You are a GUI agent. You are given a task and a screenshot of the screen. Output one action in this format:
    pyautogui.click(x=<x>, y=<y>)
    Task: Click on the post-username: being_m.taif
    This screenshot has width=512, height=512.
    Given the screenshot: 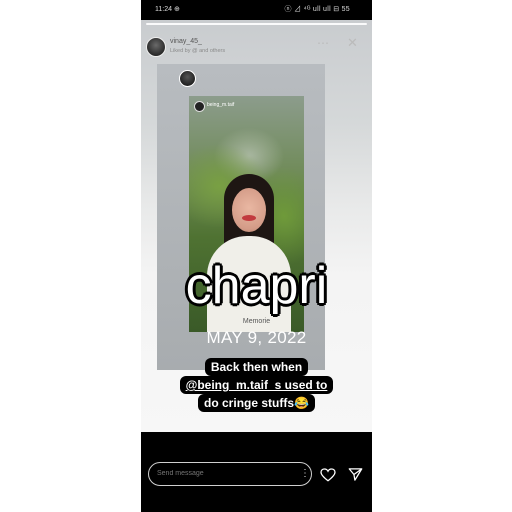 What is the action you would take?
    pyautogui.click(x=221, y=105)
    